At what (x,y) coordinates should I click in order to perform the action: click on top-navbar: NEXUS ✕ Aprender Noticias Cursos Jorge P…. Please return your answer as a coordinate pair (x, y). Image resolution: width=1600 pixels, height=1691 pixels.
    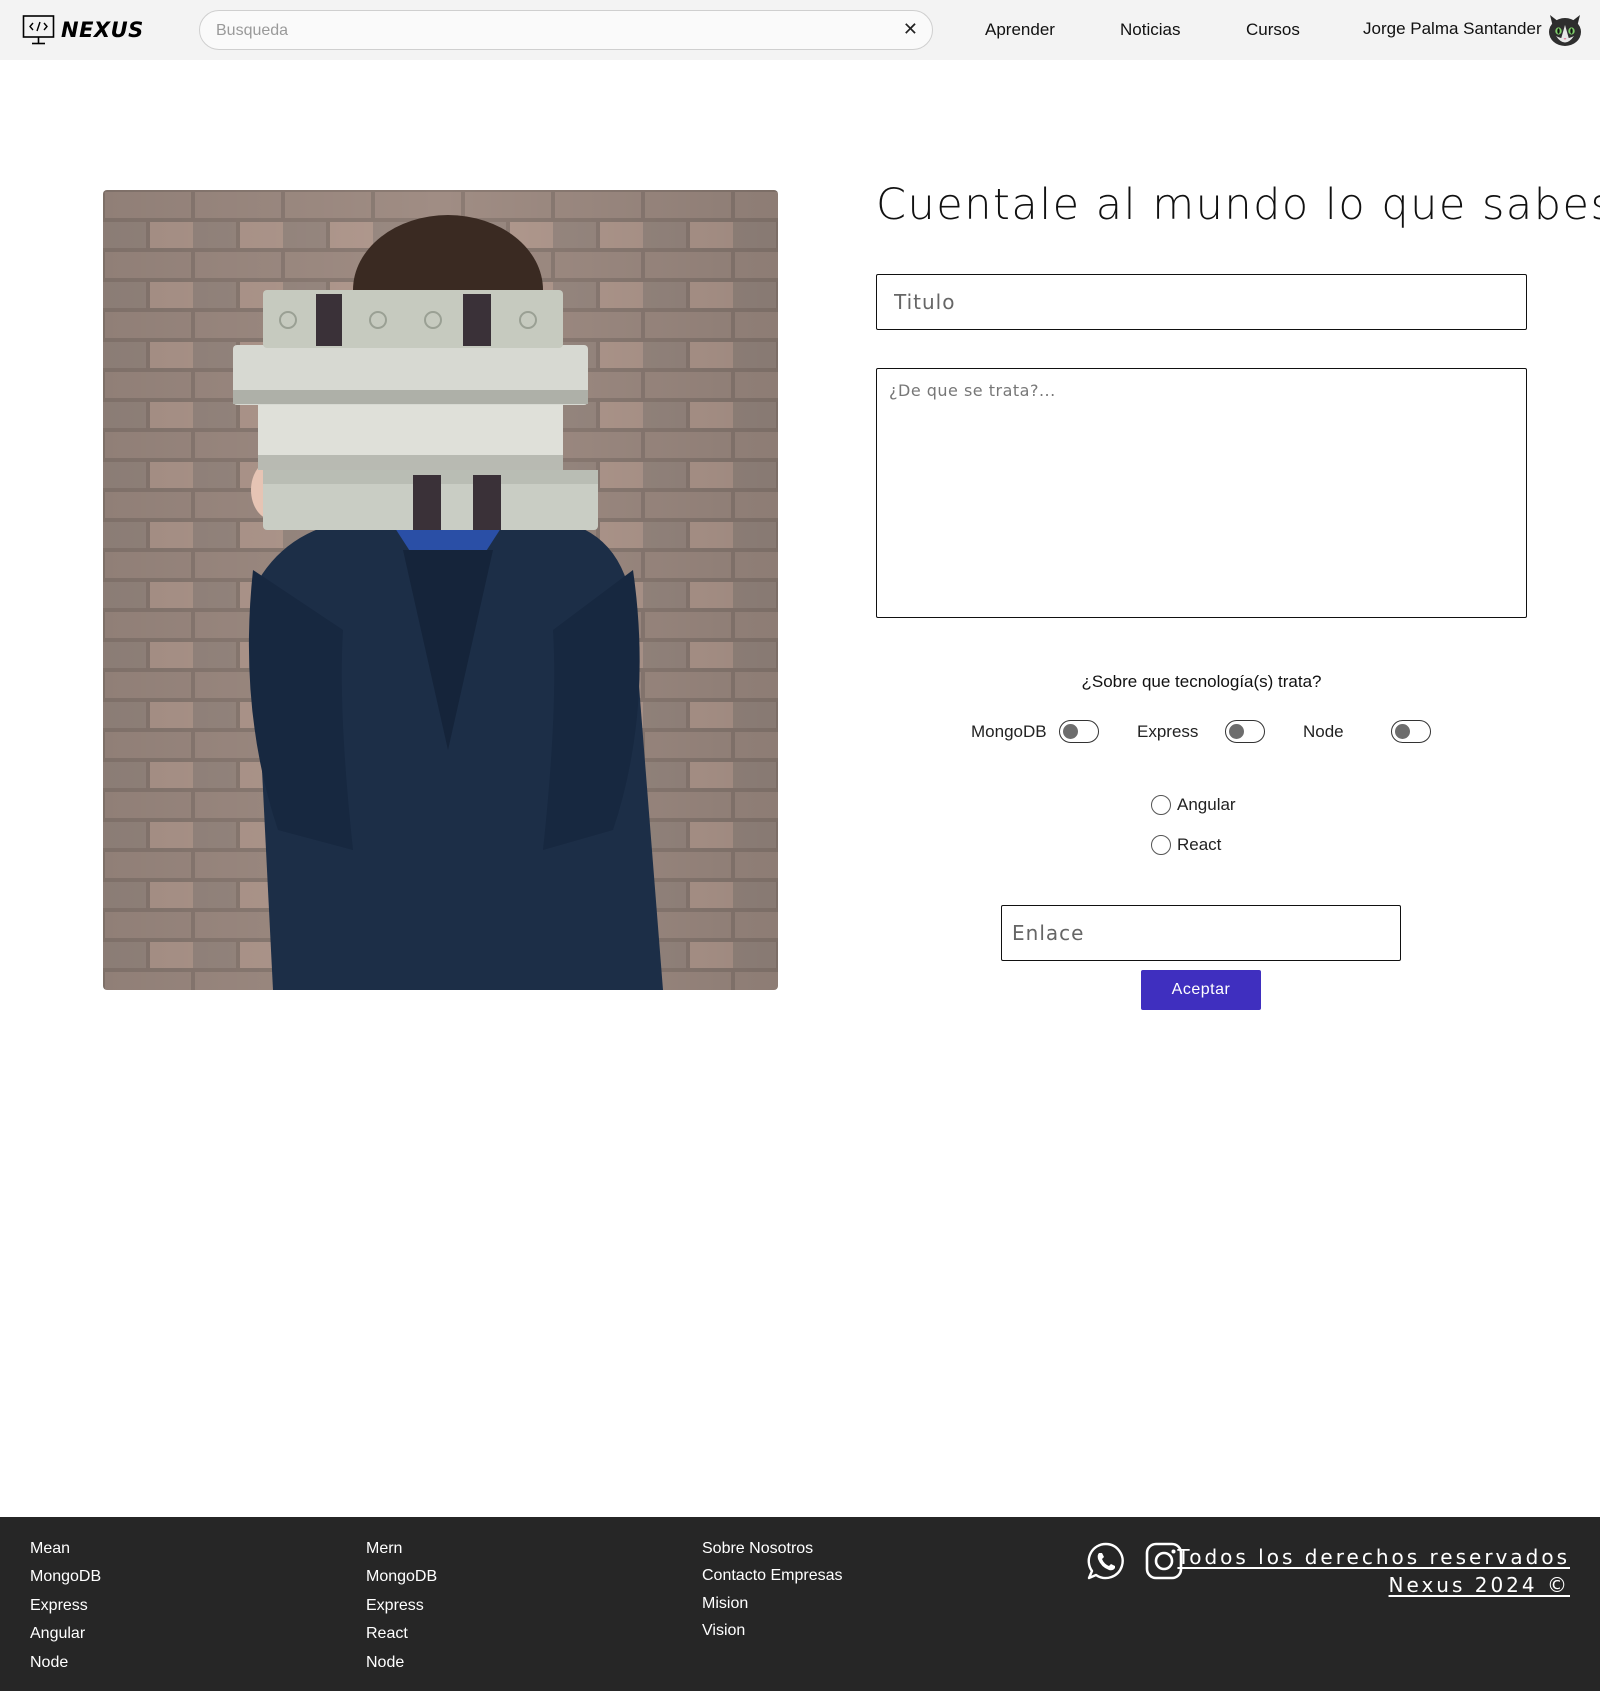
    Looking at the image, I should click on (800, 30).